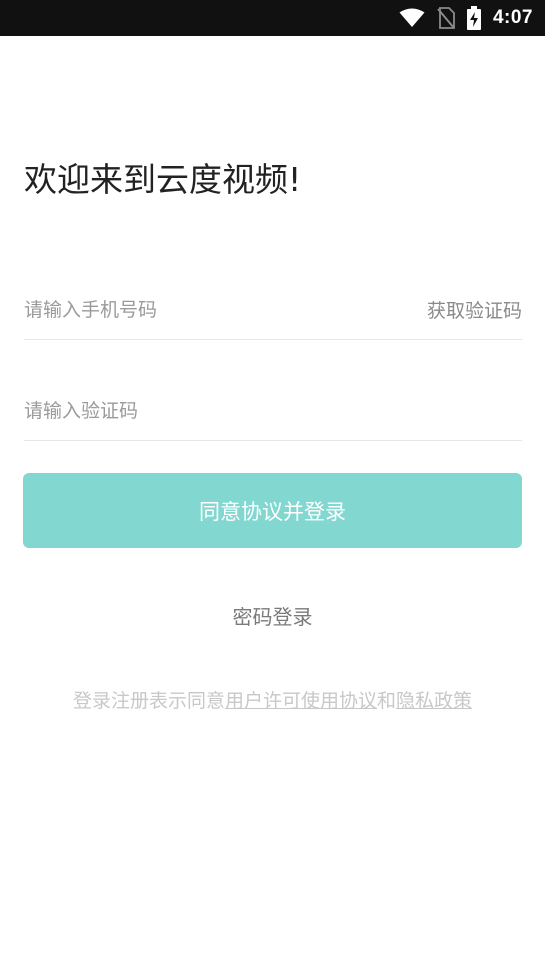  Describe the element at coordinates (412, 18) in the screenshot. I see `wifi-icon` at that location.